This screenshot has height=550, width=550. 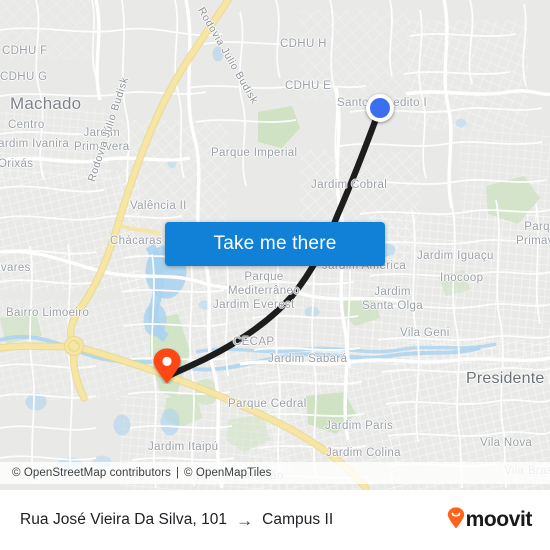 I want to click on moovit-logo: moovit, so click(x=490, y=520).